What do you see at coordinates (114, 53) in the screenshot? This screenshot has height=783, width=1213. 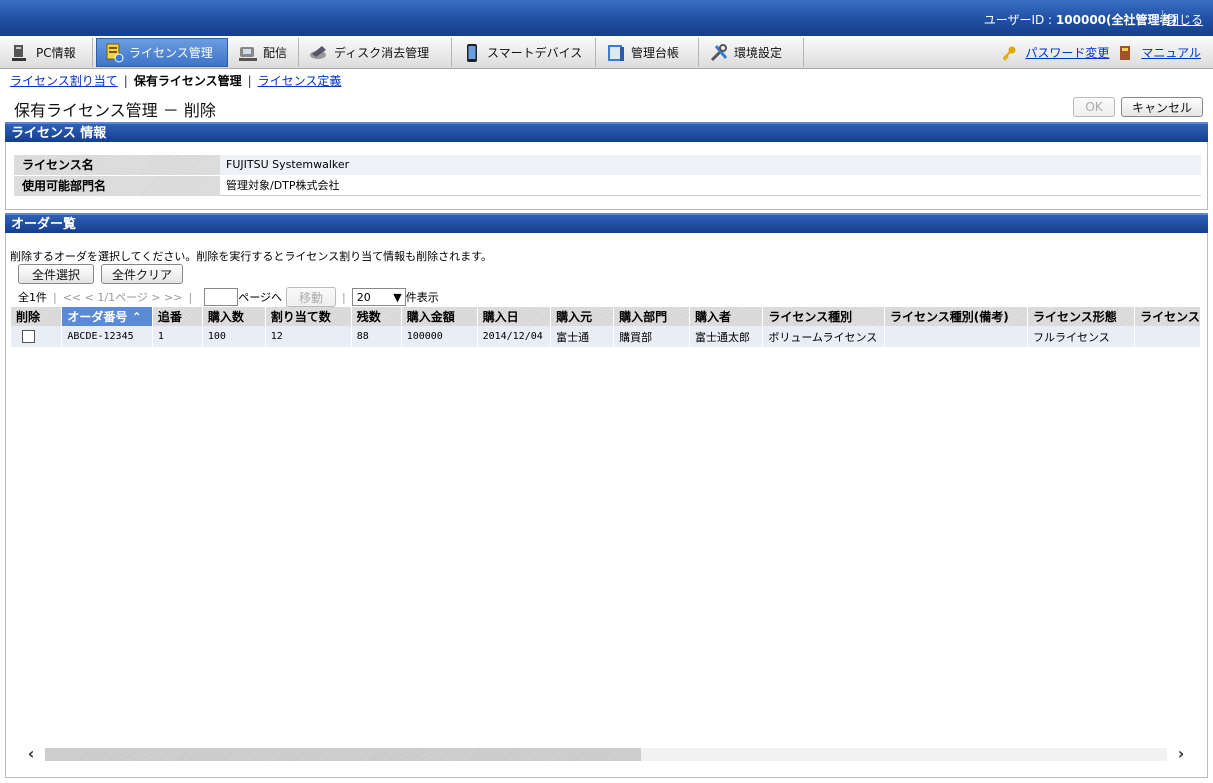 I see `license-icon` at bounding box center [114, 53].